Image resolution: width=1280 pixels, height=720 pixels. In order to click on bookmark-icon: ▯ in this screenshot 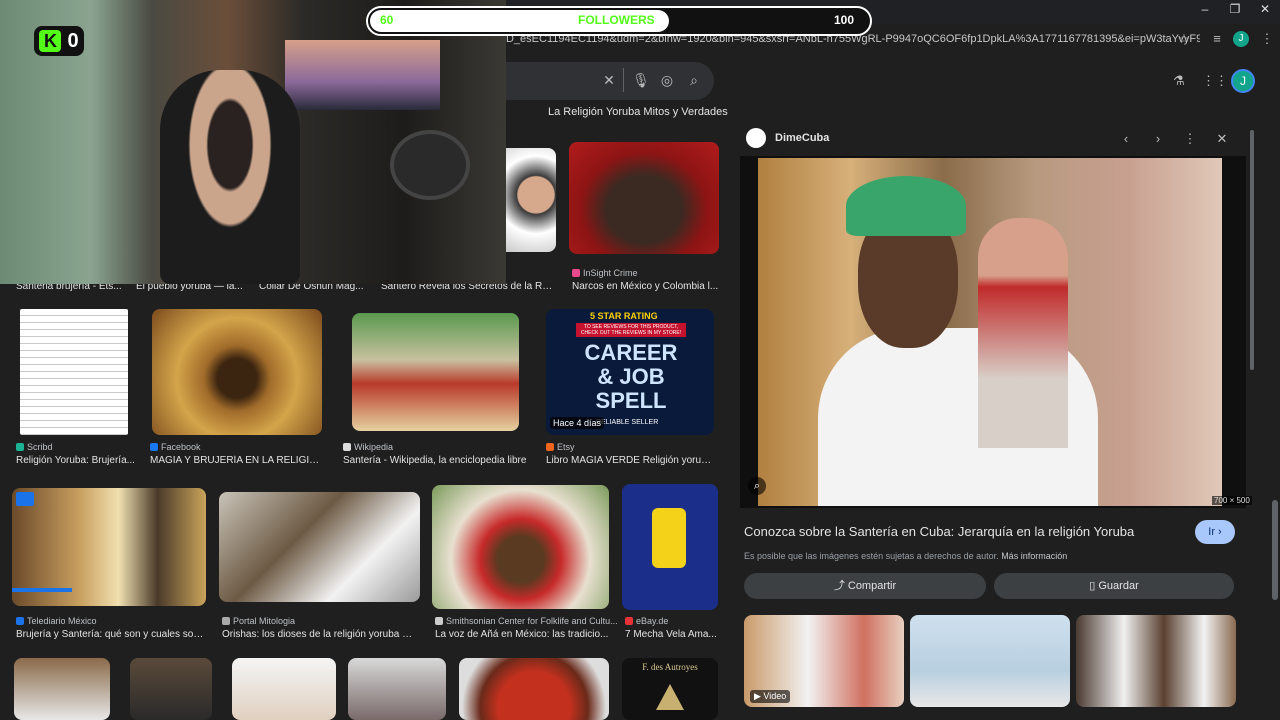, I will do `click(1094, 586)`.